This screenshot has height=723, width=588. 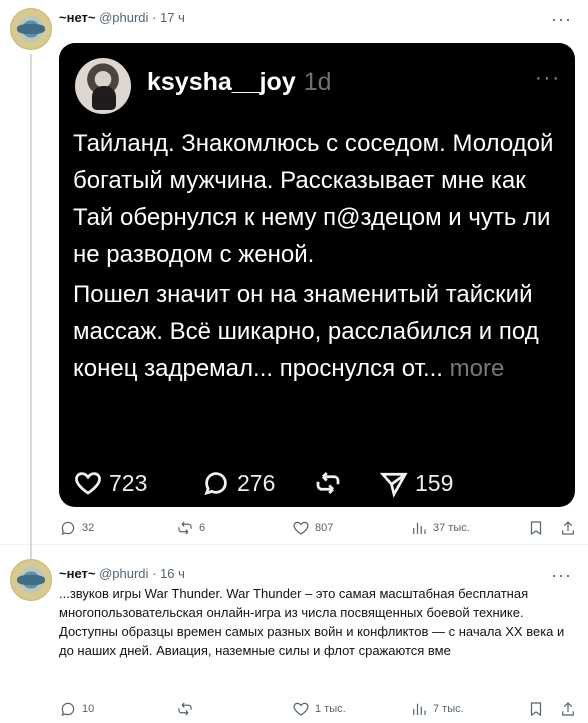 What do you see at coordinates (172, 17) in the screenshot?
I see `timestamp: 17 ч` at bounding box center [172, 17].